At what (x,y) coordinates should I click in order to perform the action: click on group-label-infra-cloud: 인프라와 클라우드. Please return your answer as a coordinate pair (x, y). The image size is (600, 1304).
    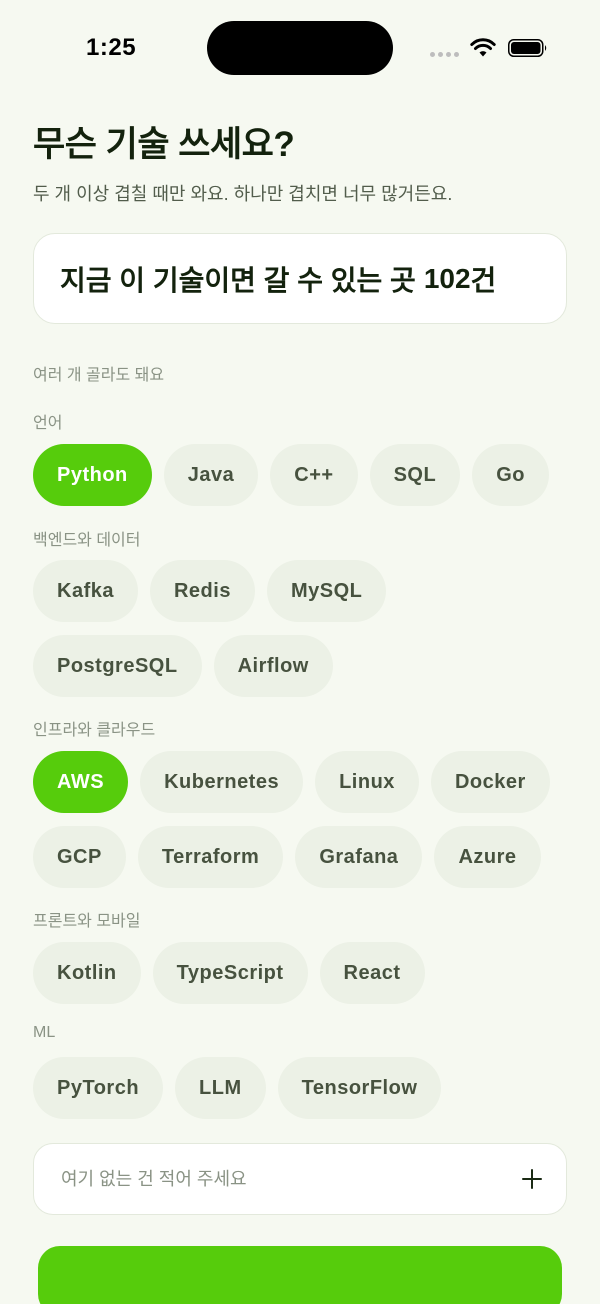
    Looking at the image, I should click on (94, 730).